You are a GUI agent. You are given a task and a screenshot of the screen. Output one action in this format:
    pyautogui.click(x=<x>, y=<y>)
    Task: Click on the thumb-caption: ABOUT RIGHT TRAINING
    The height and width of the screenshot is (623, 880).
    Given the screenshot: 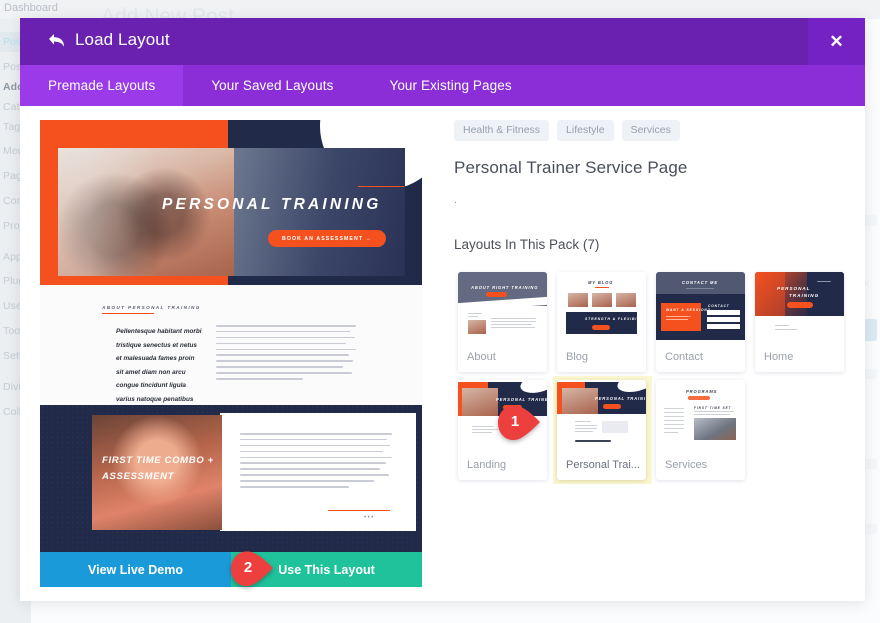 What is the action you would take?
    pyautogui.click(x=505, y=287)
    